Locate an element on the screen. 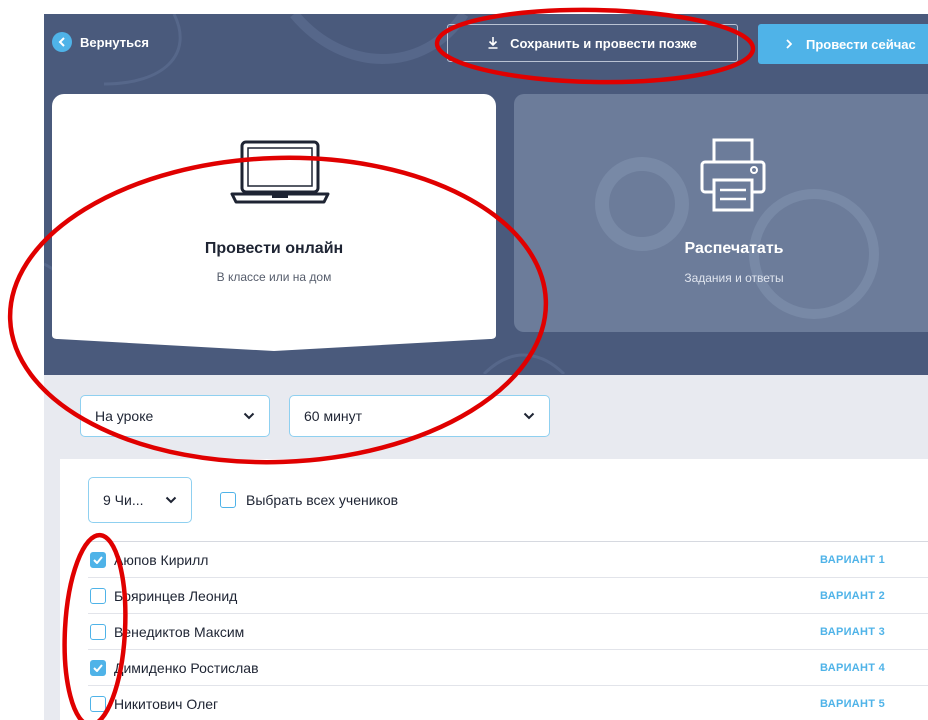  student-variant-link: ВАРИАНТ 4 is located at coordinates (852, 668).